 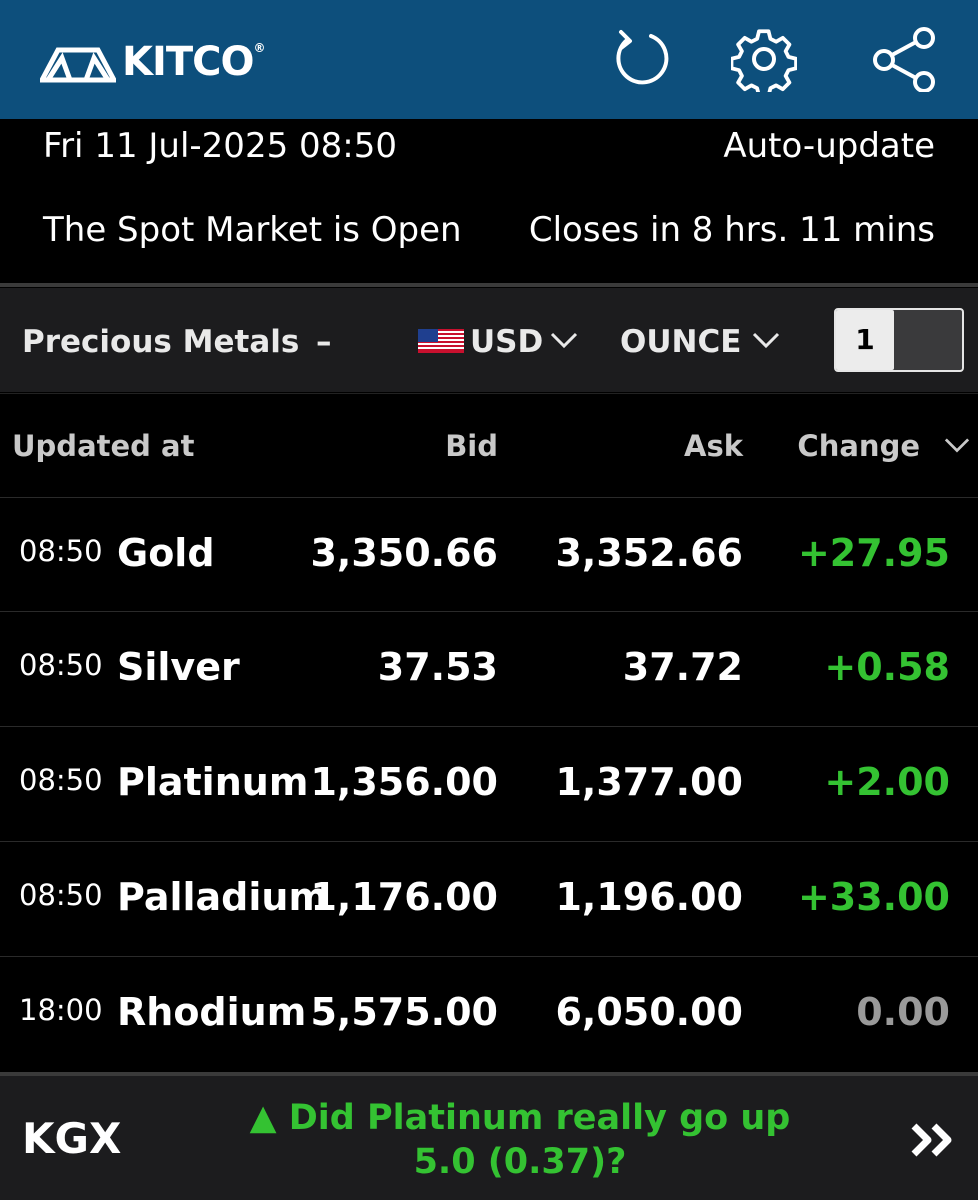 I want to click on table-row: 18:00 Rhodium 5,575.00 6,050.00 0.00, so click(x=489, y=1013).